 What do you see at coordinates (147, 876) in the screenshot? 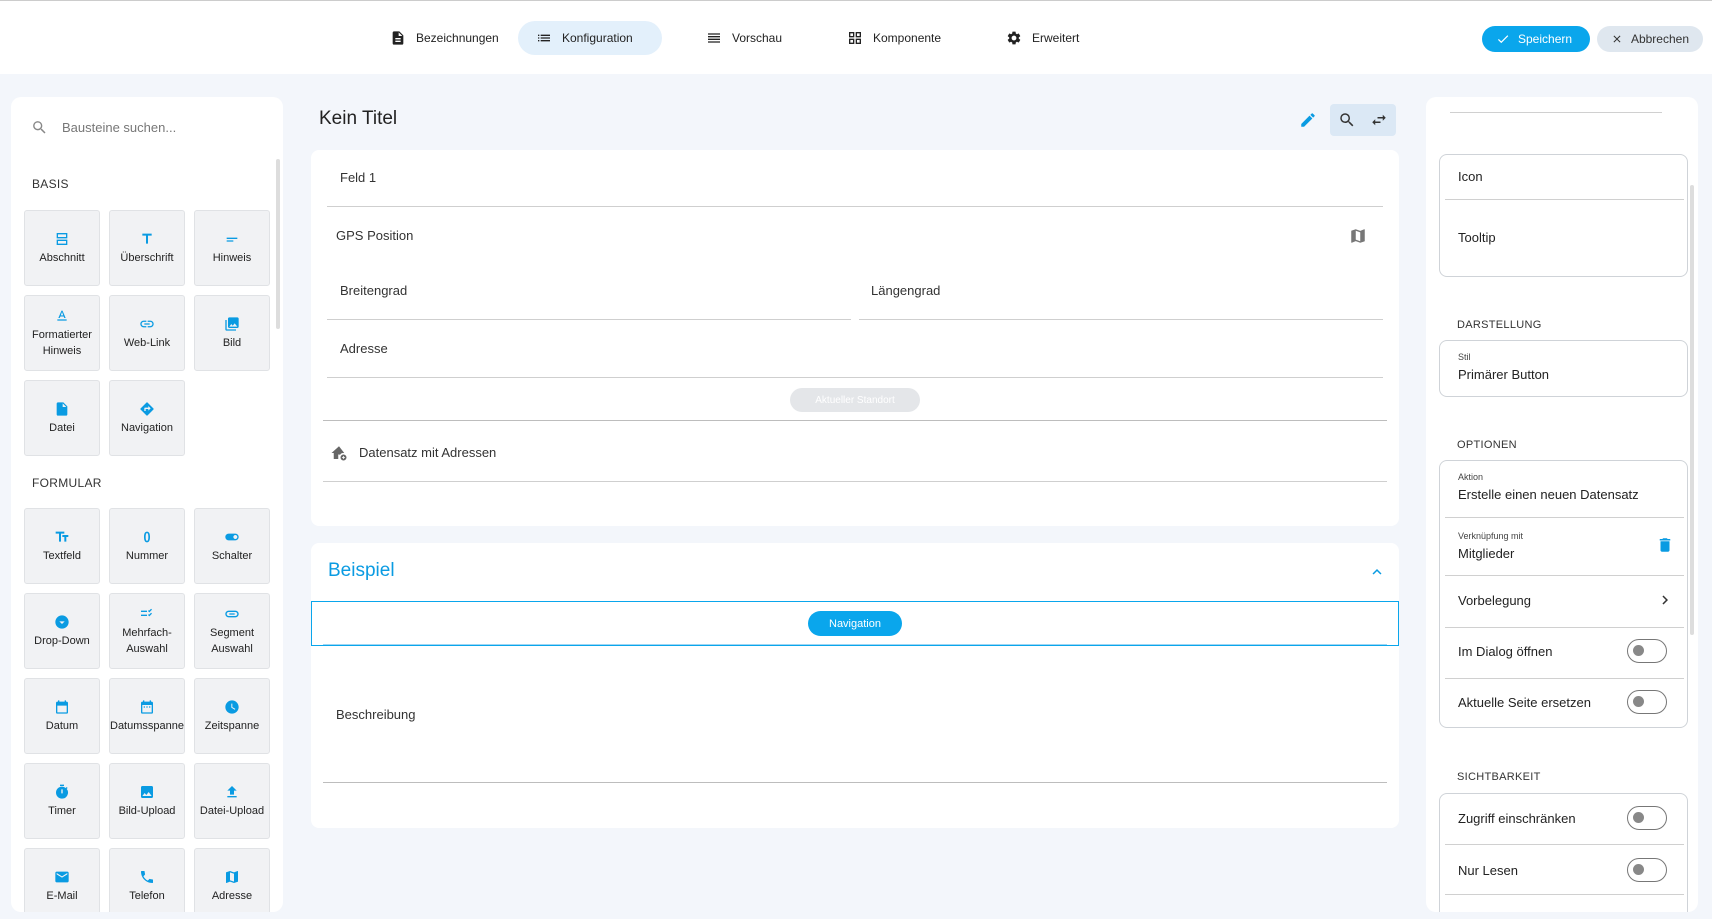
I see `phone-icon` at bounding box center [147, 876].